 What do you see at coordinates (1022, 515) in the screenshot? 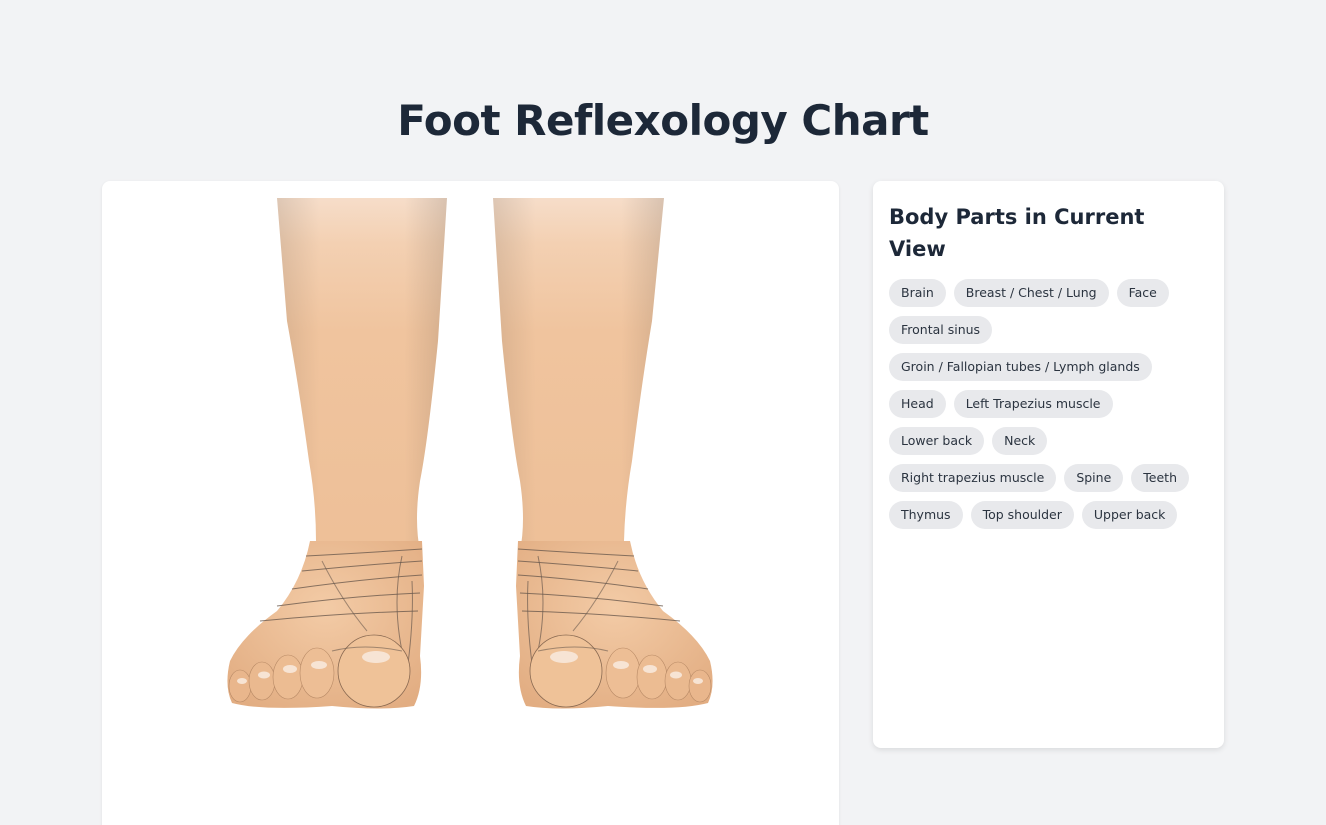
I see `body-part-tag-top-shoulder: Top shoulder` at bounding box center [1022, 515].